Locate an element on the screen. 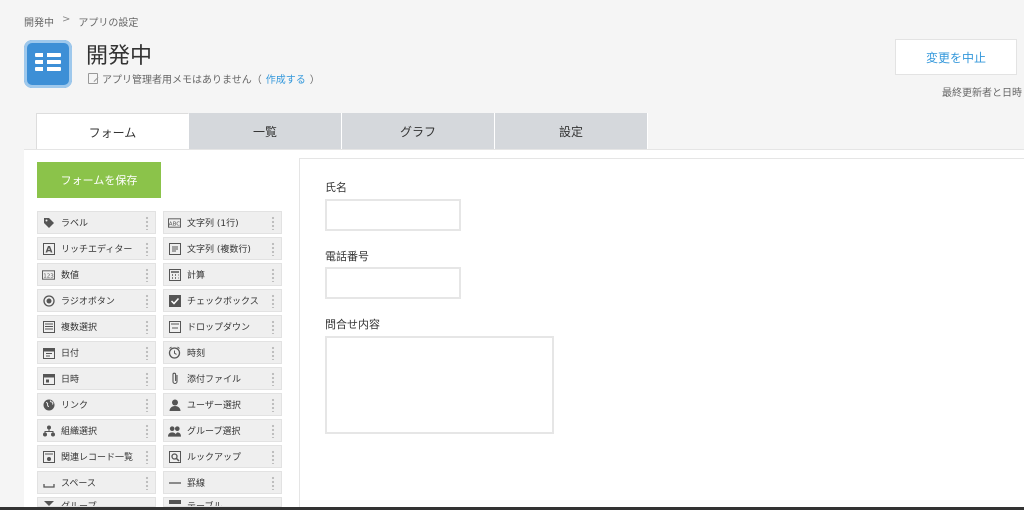 This screenshot has width=1024, height=510. paperclip-icon is located at coordinates (174, 378).